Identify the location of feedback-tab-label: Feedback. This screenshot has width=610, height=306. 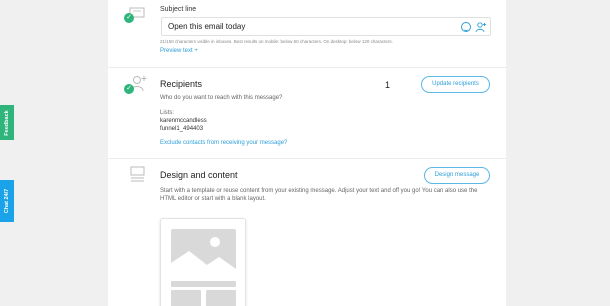
(7, 122).